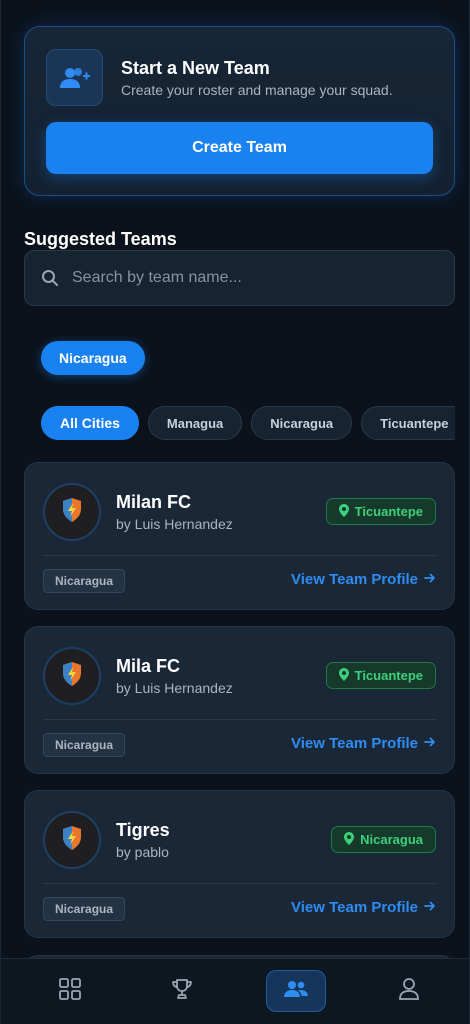 The height and width of the screenshot is (1024, 470). What do you see at coordinates (195, 68) in the screenshot?
I see `new-team-title: Start a New Team` at bounding box center [195, 68].